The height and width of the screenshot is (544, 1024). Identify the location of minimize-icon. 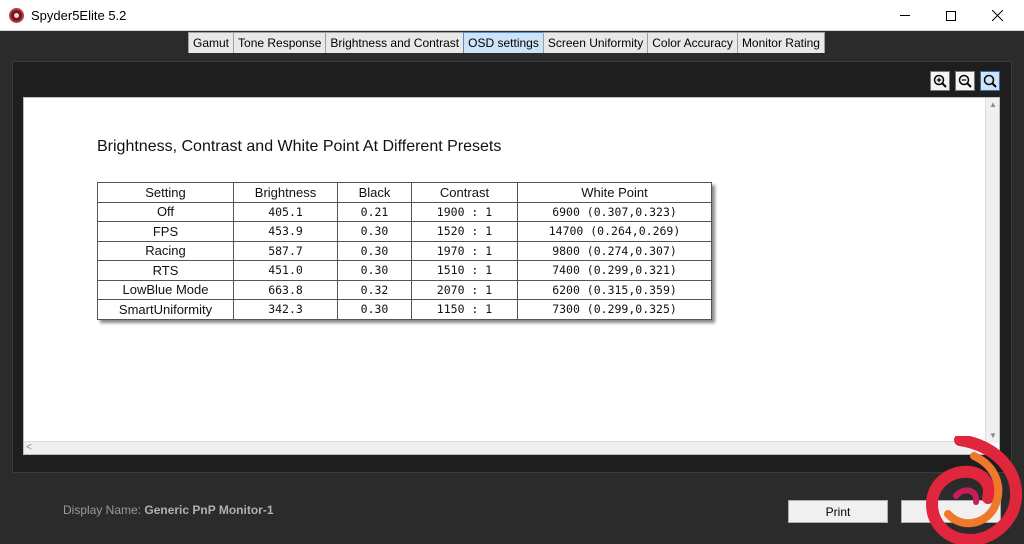
(905, 15).